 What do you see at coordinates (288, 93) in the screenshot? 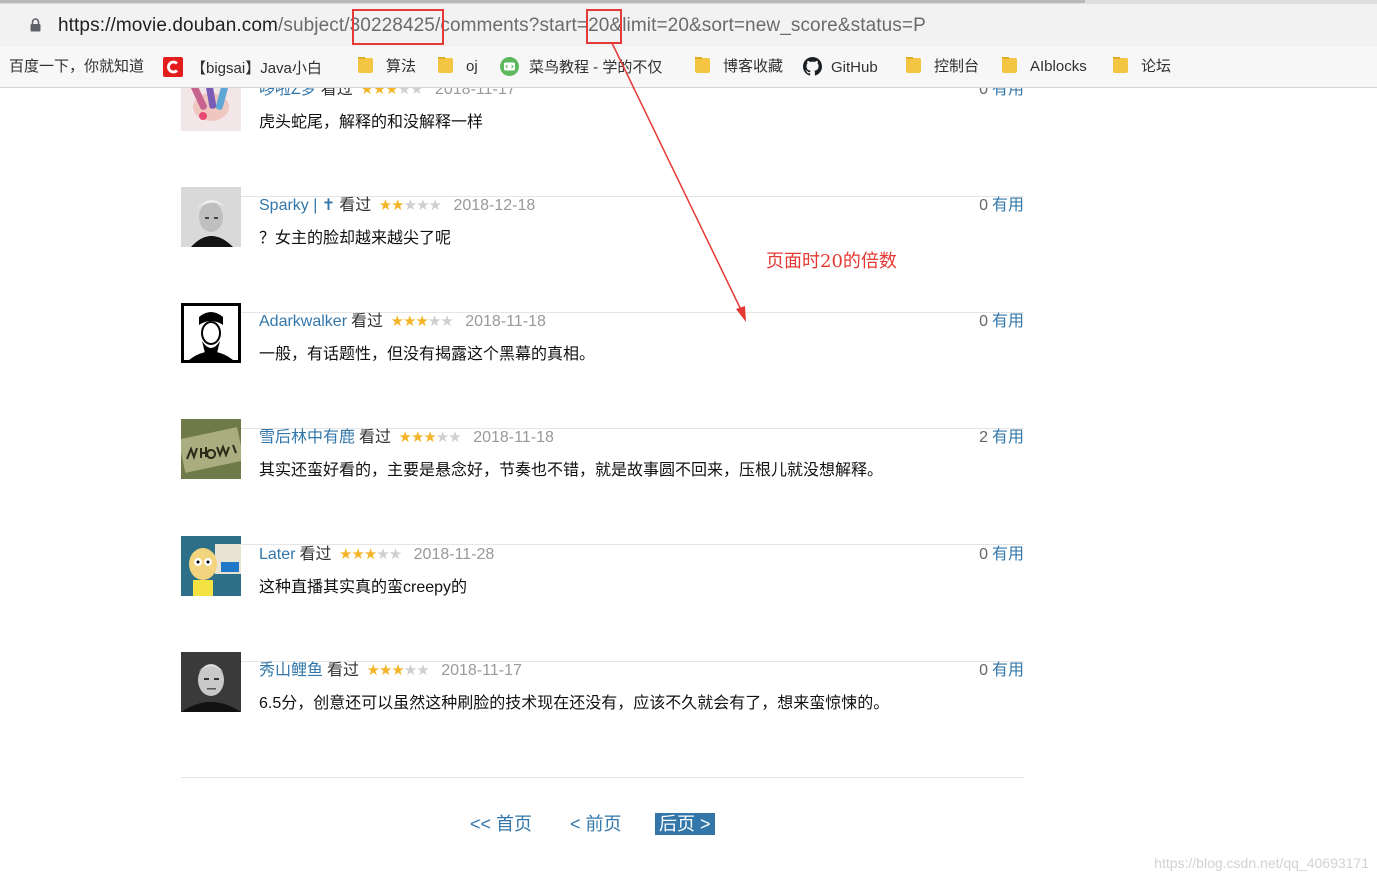
I see `comment-author-link: 哆啦Z梦` at bounding box center [288, 93].